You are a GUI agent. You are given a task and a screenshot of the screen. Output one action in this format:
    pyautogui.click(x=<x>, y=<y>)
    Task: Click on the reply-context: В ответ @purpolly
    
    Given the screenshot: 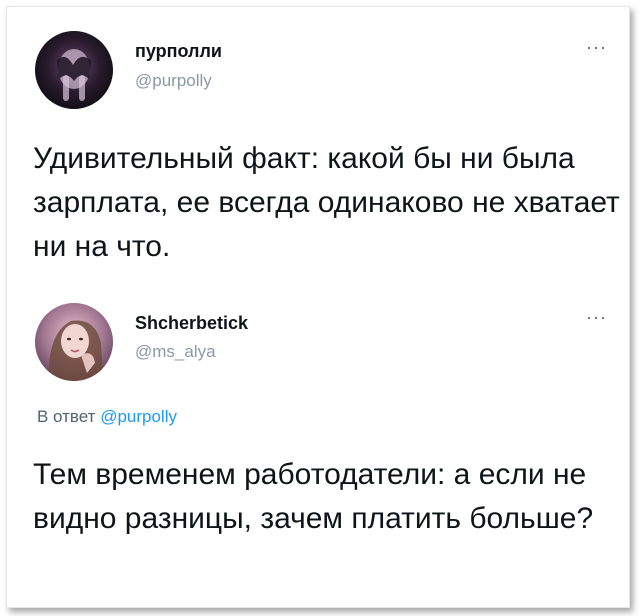 What is the action you would take?
    pyautogui.click(x=107, y=417)
    